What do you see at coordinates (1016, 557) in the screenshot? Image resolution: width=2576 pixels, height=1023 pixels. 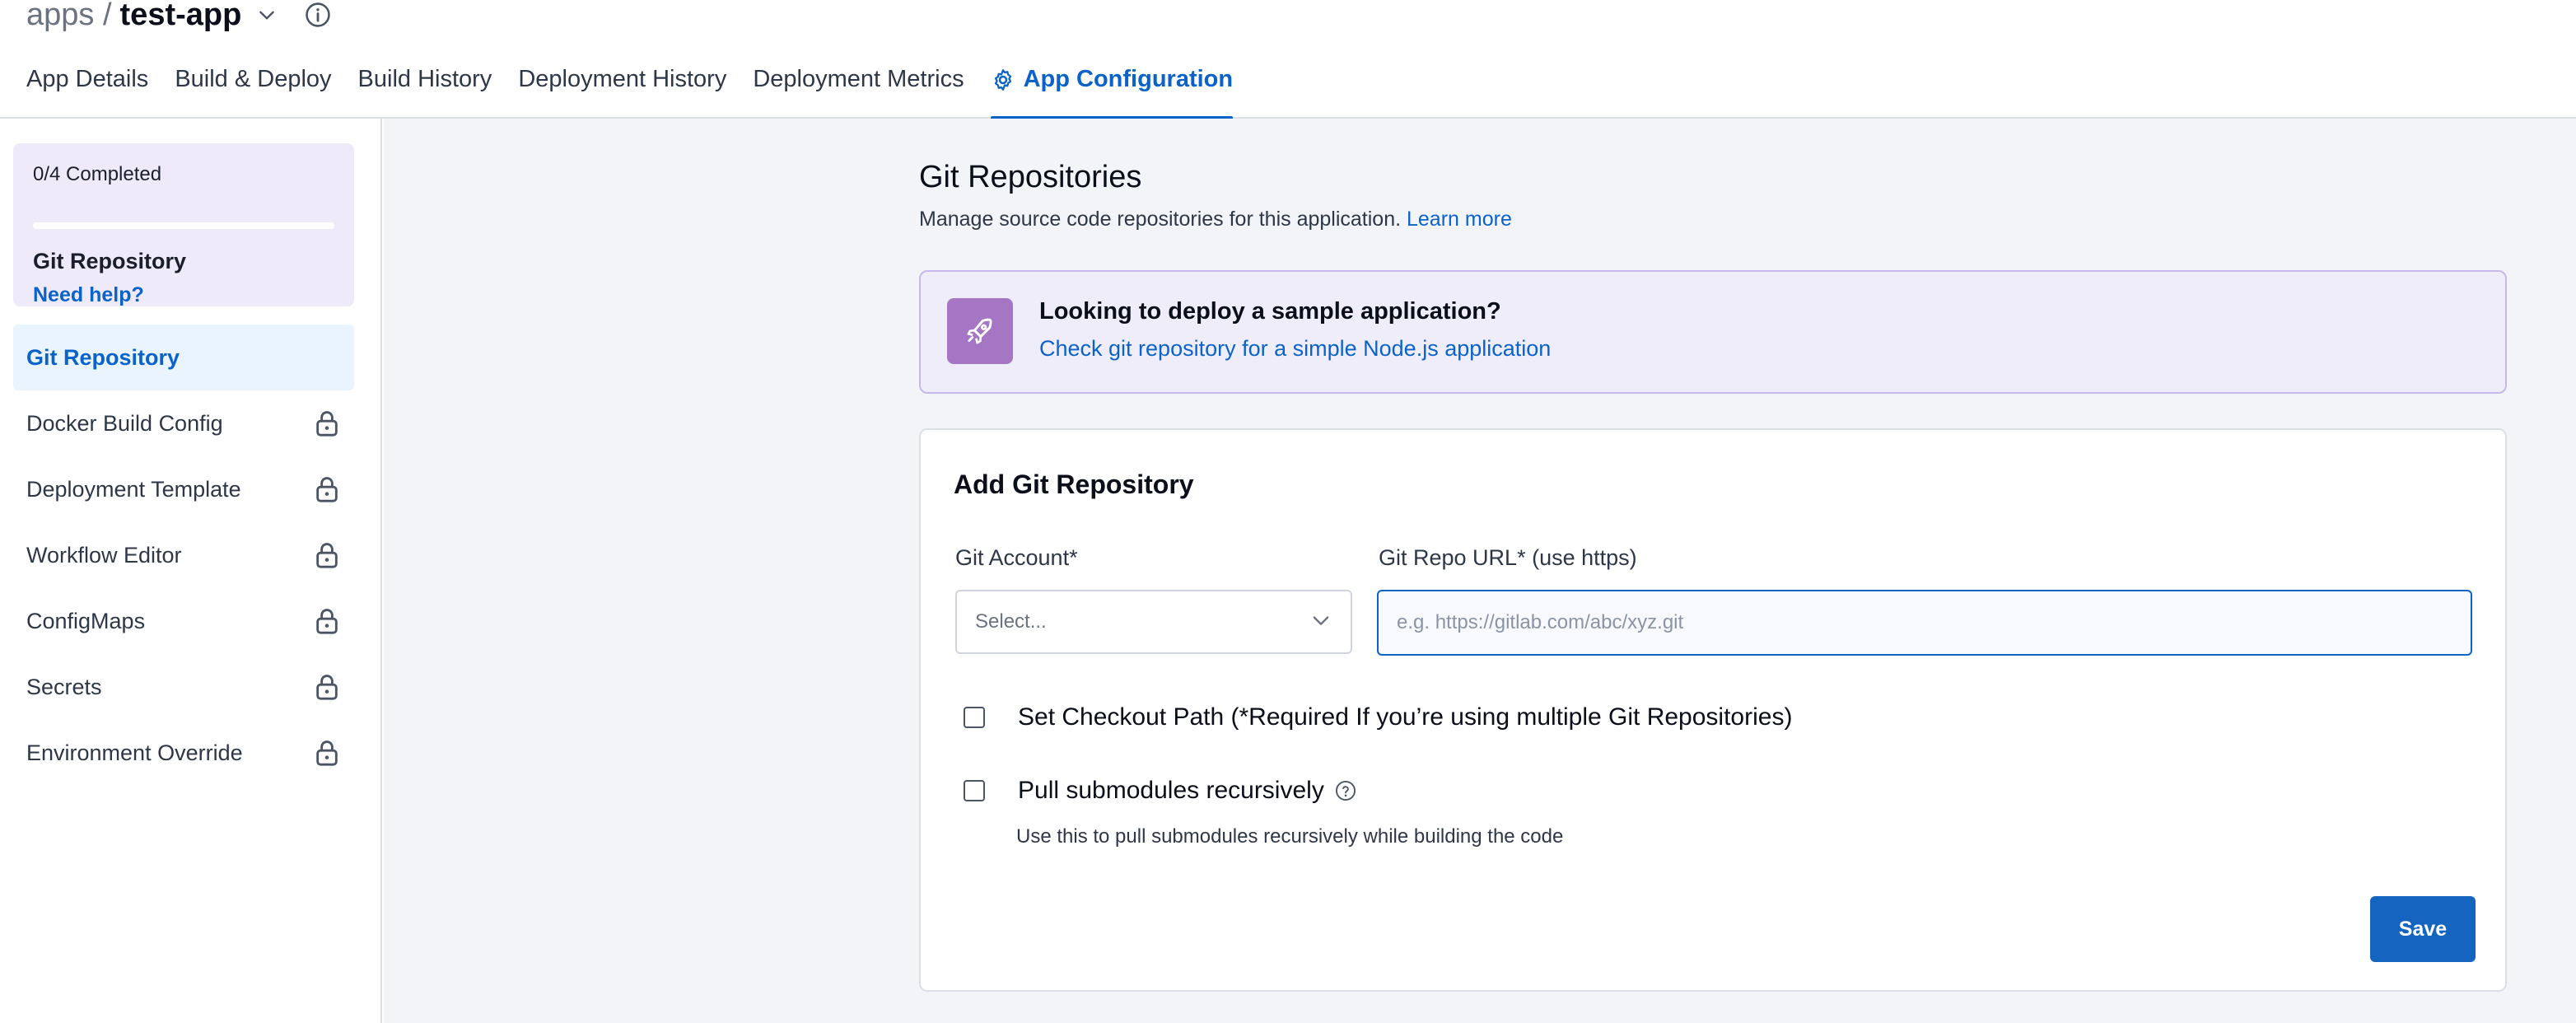 I see `git-account-label: Git Account*` at bounding box center [1016, 557].